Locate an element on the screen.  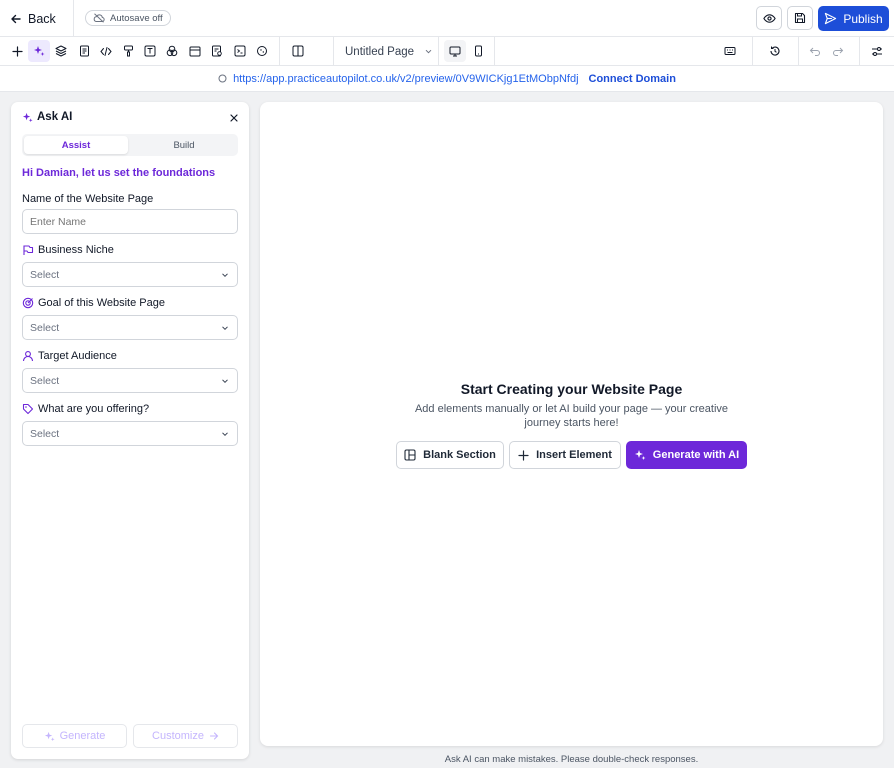
layers-button is located at coordinates (61, 51).